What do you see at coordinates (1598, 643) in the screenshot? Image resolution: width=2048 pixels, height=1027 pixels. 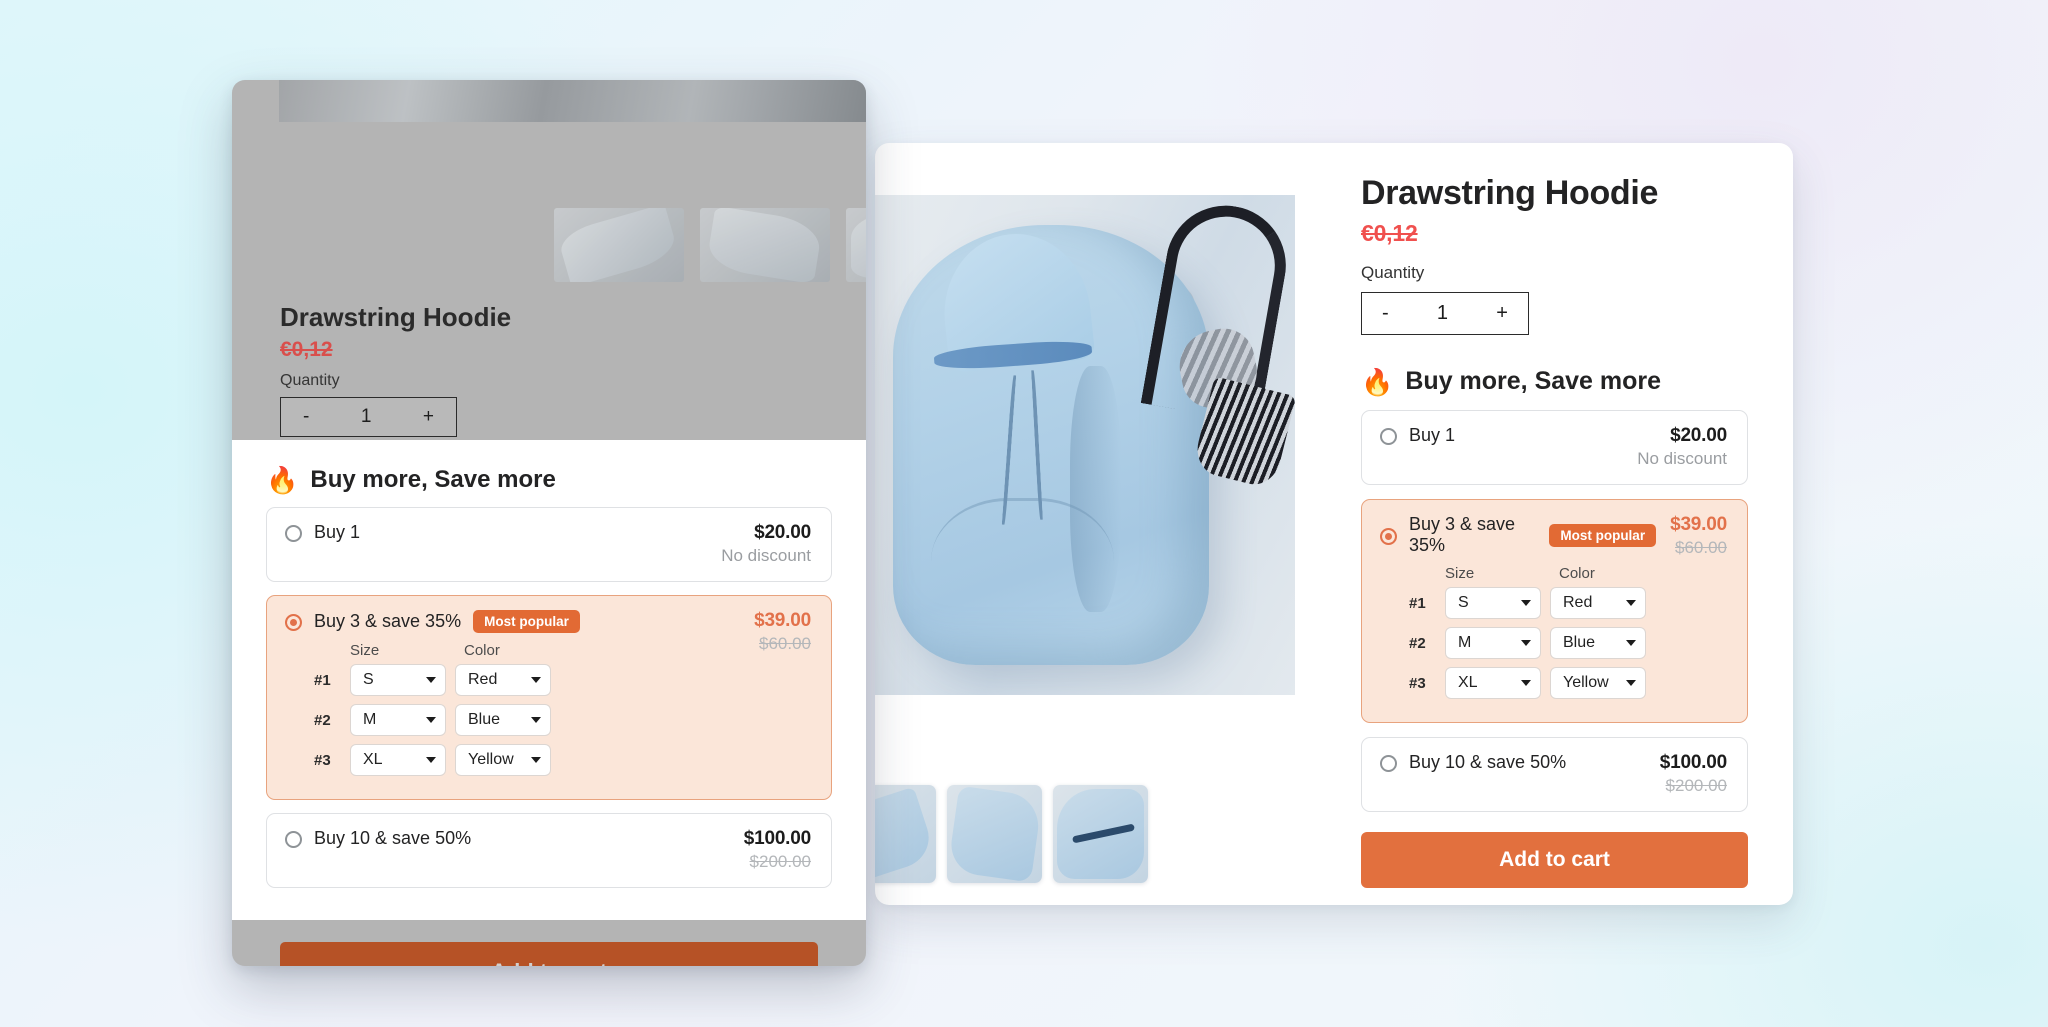 I see `color-select: Blue` at bounding box center [1598, 643].